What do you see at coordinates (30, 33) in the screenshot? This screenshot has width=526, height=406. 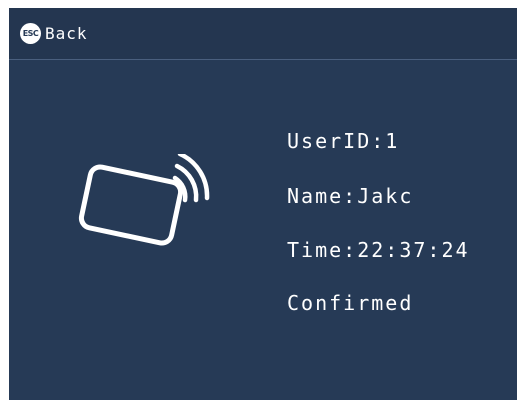 I see `esc-icon: ESC` at bounding box center [30, 33].